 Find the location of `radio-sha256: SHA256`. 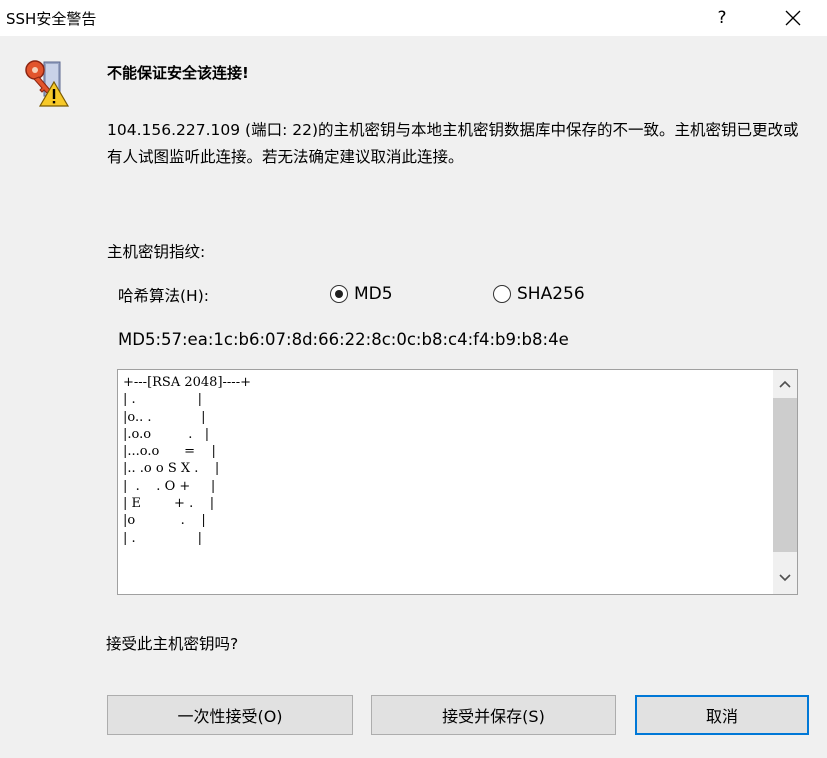

radio-sha256: SHA256 is located at coordinates (539, 294).